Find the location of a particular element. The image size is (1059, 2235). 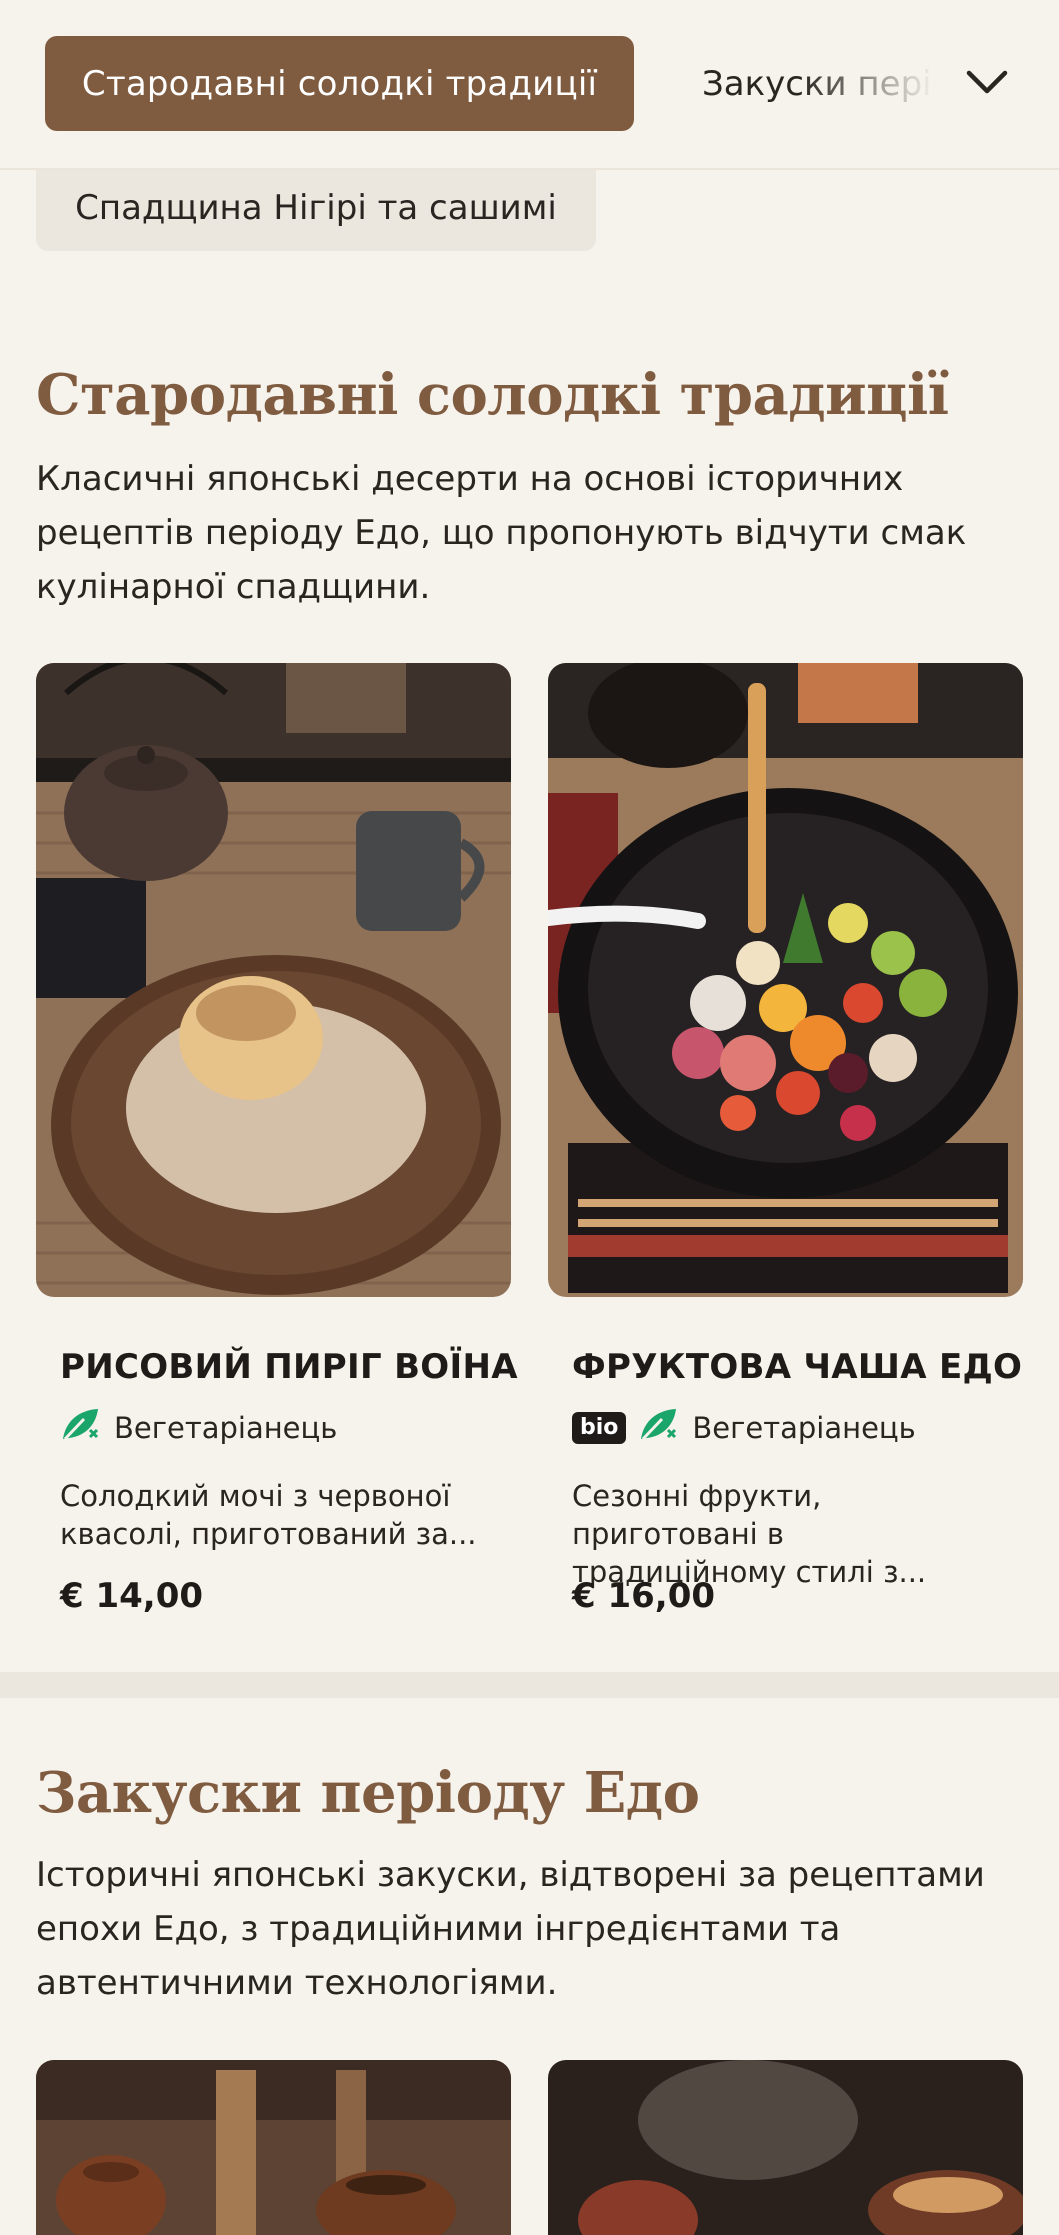

chevron-down-icon is located at coordinates (987, 83).